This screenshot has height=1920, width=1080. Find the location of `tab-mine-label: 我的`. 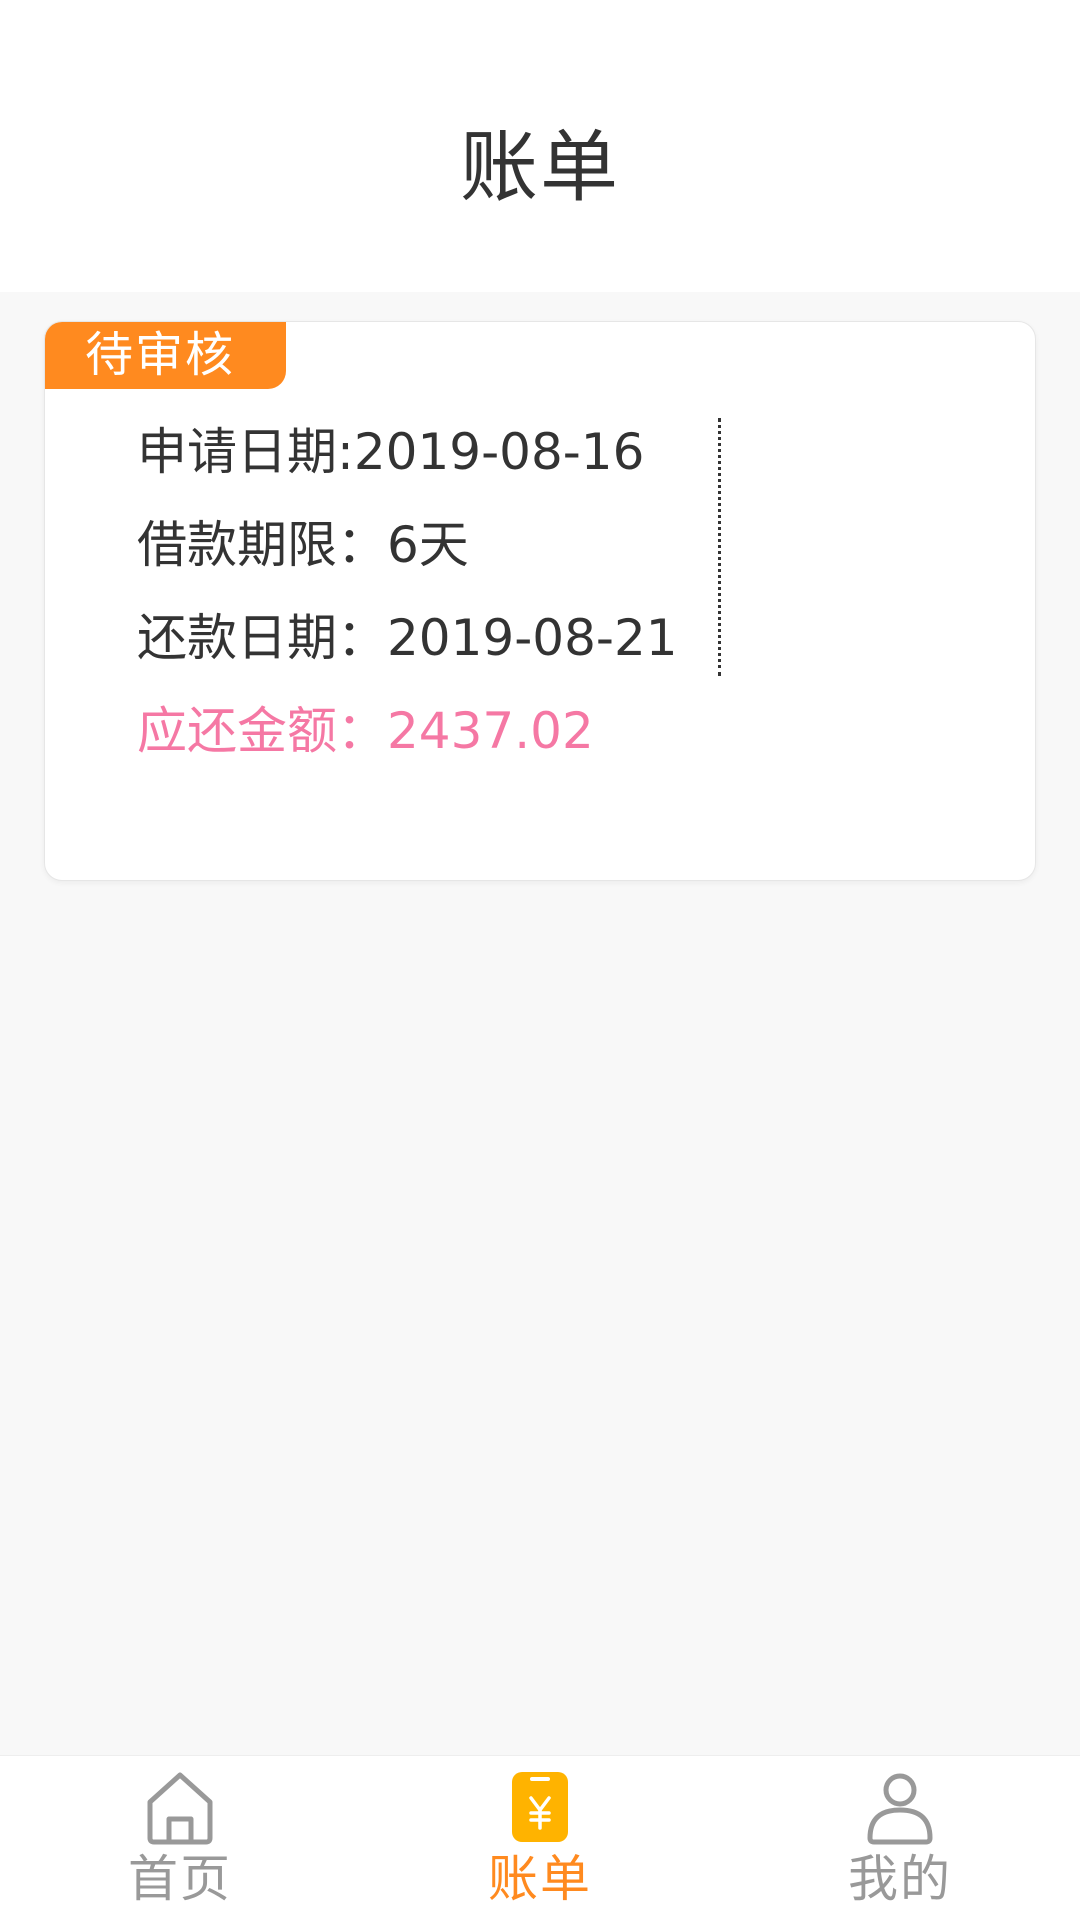

tab-mine-label: 我的 is located at coordinates (900, 1879).